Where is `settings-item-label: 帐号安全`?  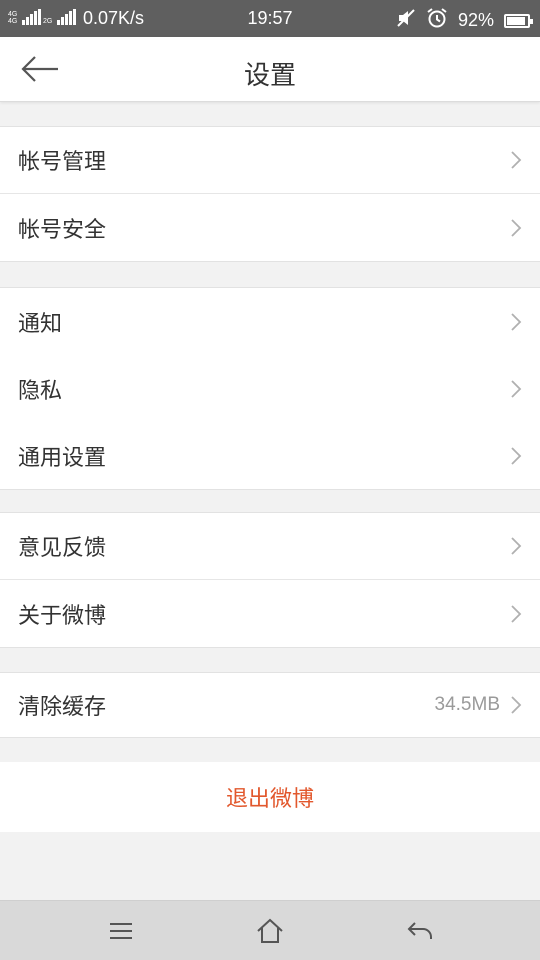
settings-item-label: 帐号安全 is located at coordinates (62, 230).